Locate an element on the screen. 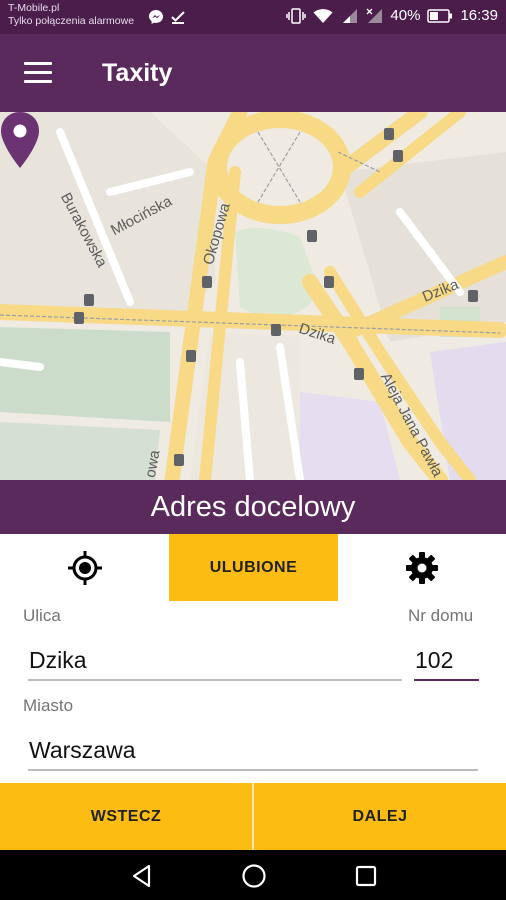 The height and width of the screenshot is (900, 506). signal-icon is located at coordinates (350, 15).